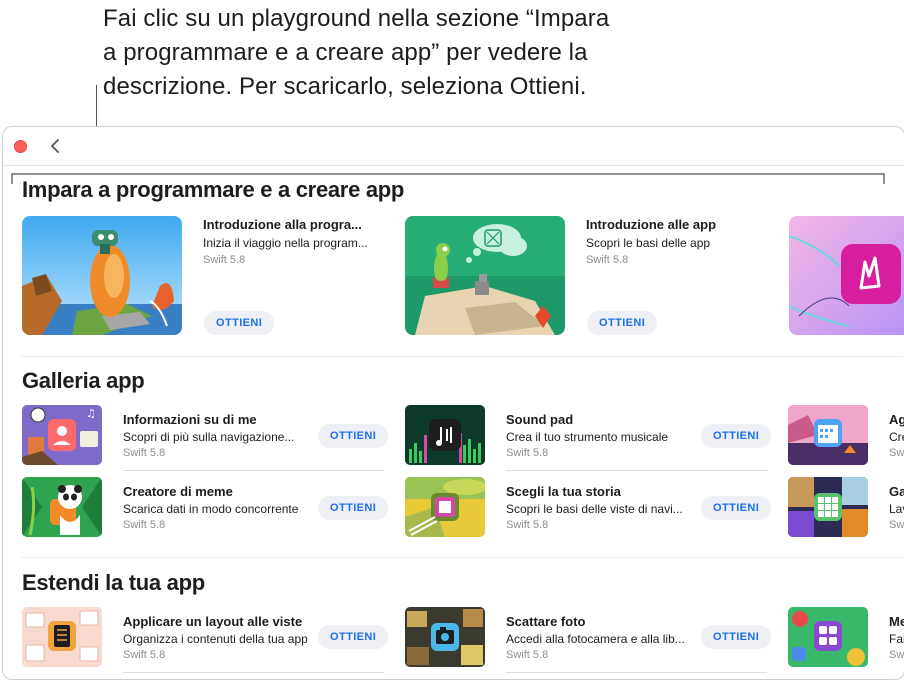  Describe the element at coordinates (215, 639) in the screenshot. I see `app-description: Organizza i contenuti della tua app` at that location.